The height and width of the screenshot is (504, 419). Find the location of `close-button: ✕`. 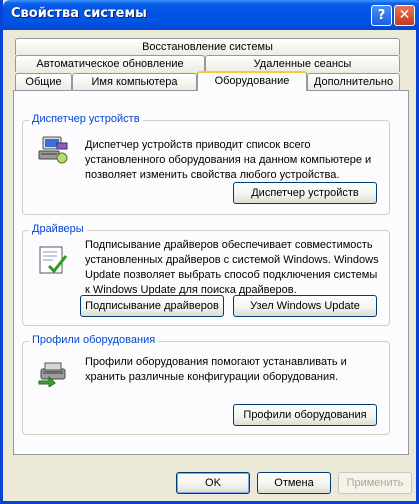

close-button: ✕ is located at coordinates (404, 15).